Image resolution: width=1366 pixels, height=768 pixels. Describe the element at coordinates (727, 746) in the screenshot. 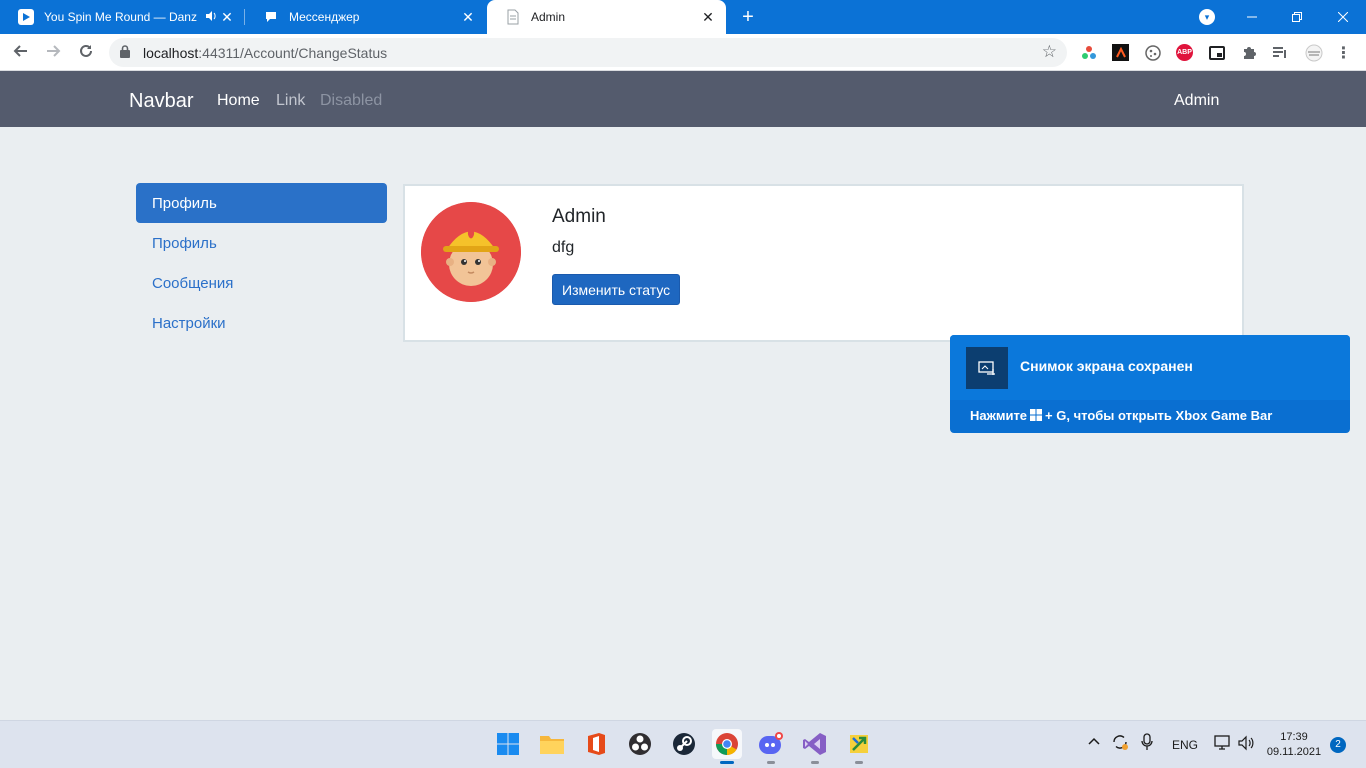

I see `chrome-icon` at that location.